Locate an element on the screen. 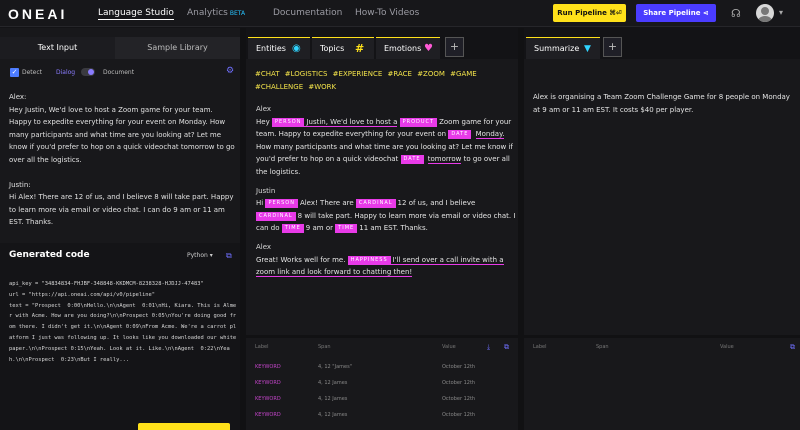 Image resolution: width=800 pixels, height=430 pixels. chevron-down-icon: ▾ is located at coordinates (781, 12).